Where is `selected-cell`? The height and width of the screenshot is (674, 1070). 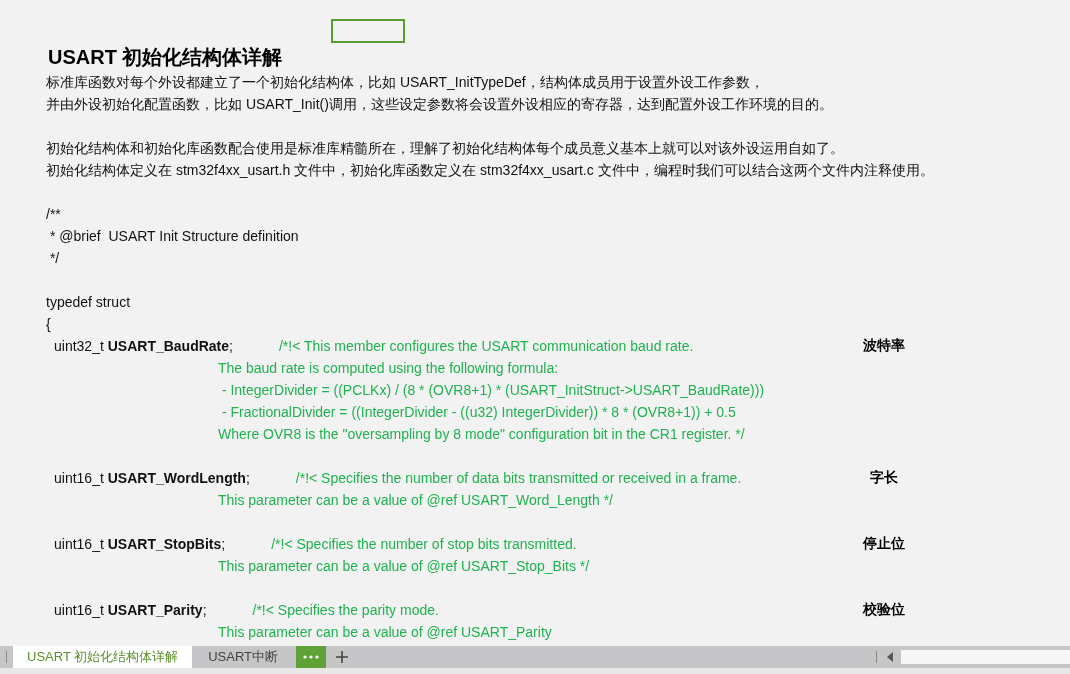
selected-cell is located at coordinates (368, 31).